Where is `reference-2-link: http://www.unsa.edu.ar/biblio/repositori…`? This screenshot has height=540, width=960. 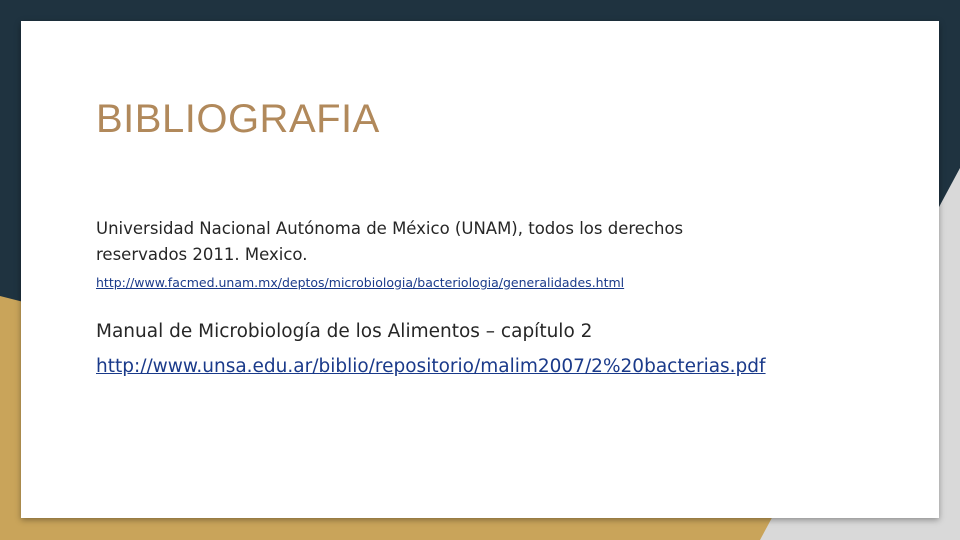 reference-2-link: http://www.unsa.edu.ar/biblio/repositori… is located at coordinates (431, 366).